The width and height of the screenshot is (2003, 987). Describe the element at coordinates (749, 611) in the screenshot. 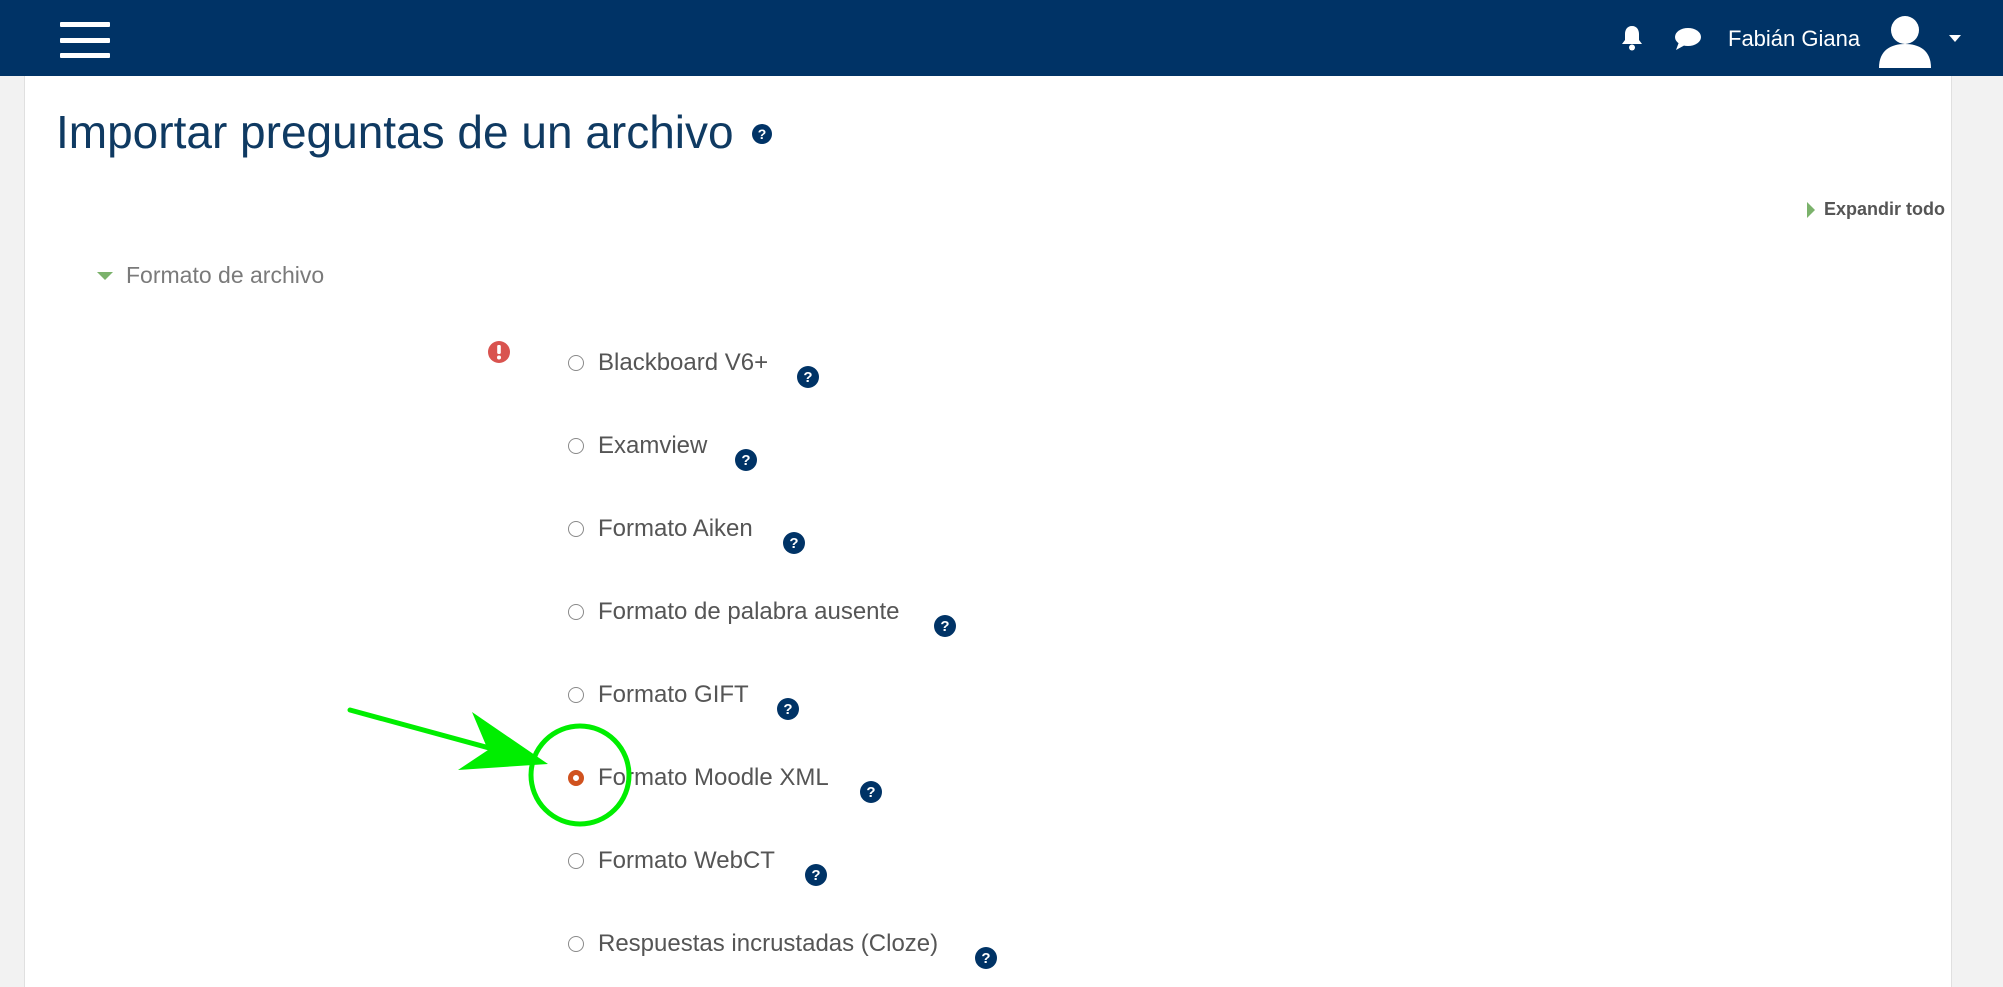

I see `option-label: Formato de palabra ausente` at that location.